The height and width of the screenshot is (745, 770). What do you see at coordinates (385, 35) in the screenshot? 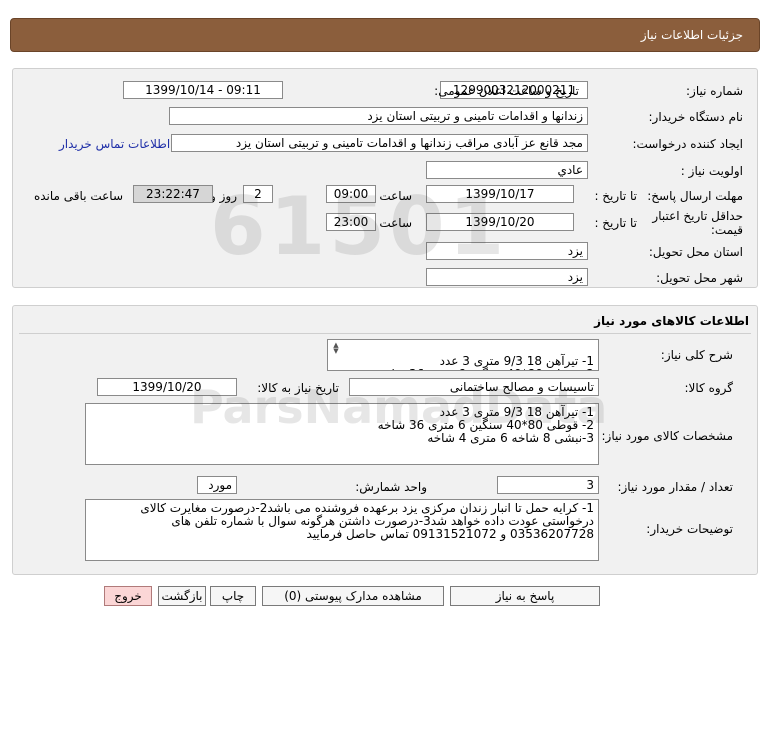
I see `page-title-bar: جزئيات اطلاعات نياز` at bounding box center [385, 35].